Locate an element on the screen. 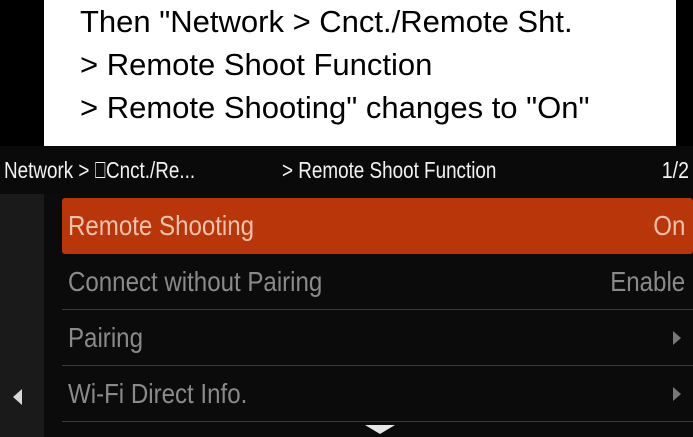  instruction-line-3: > Remote Shooting" changes to "On" is located at coordinates (335, 107).